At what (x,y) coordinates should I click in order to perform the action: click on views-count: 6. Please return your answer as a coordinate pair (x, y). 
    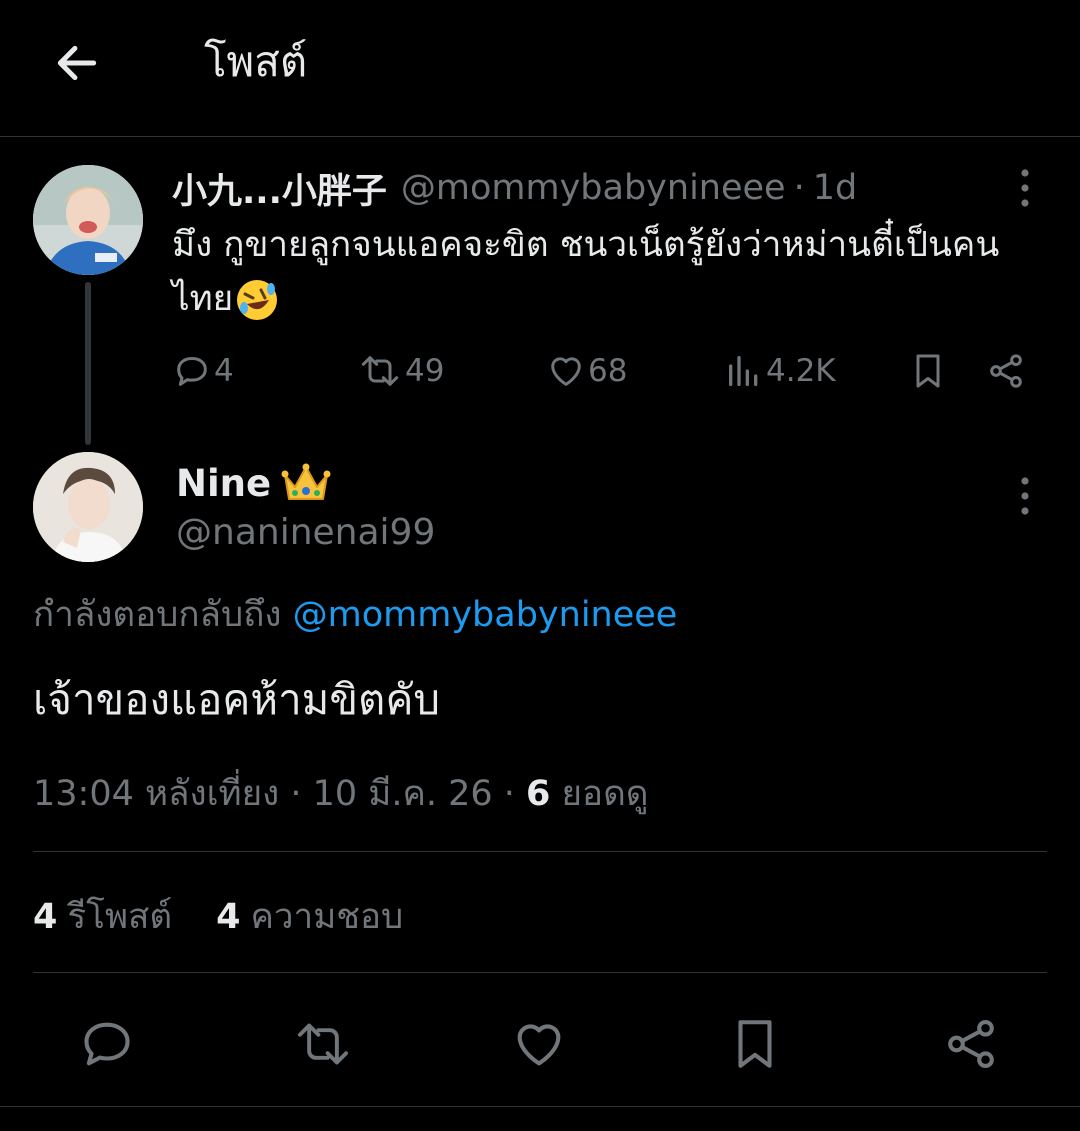
    Looking at the image, I should click on (538, 794).